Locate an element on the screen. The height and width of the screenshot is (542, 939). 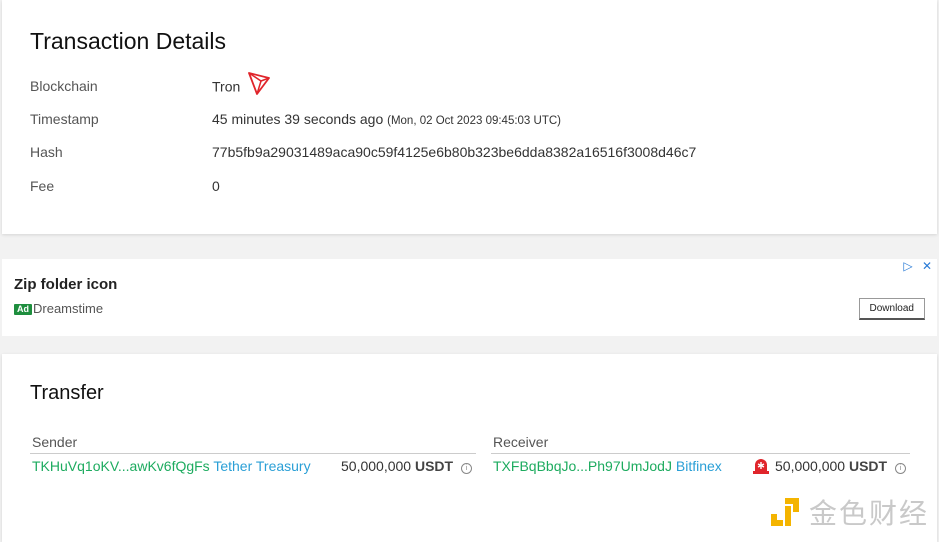
sender-tag: Tether Treasury is located at coordinates (261, 466).